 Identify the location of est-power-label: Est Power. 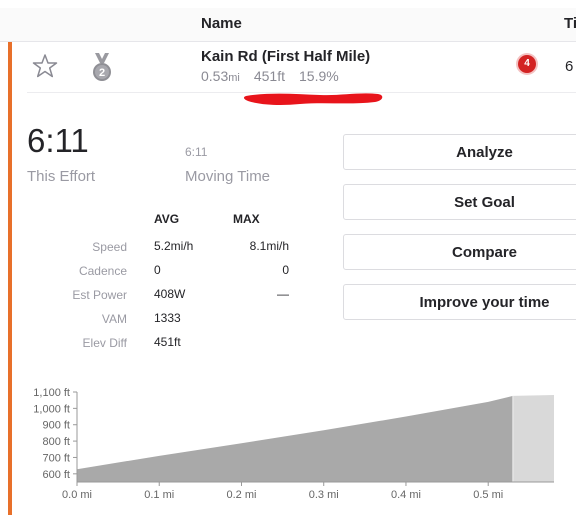
(99, 295).